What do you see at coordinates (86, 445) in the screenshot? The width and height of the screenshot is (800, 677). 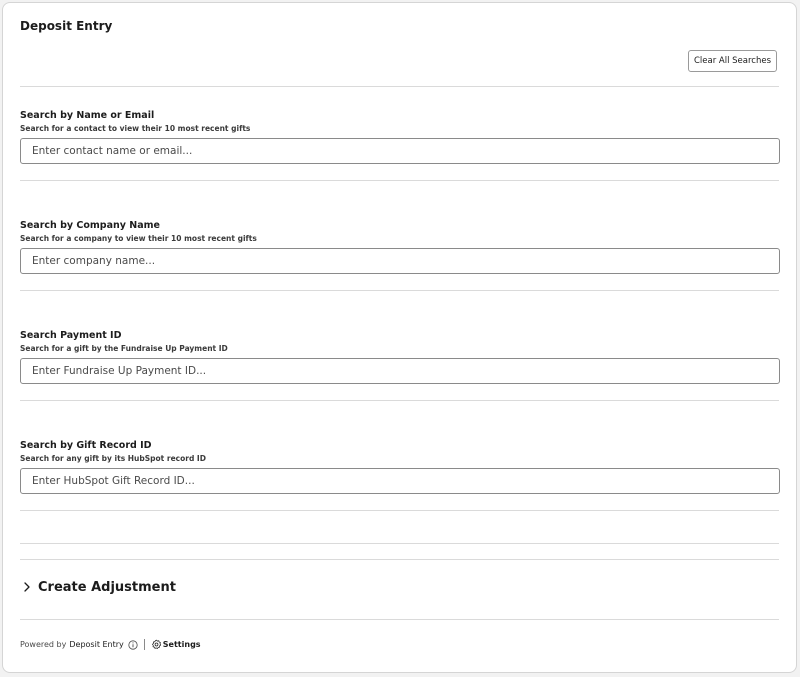 I see `section-title-gift-record-id: Search by Gift Record ID` at bounding box center [86, 445].